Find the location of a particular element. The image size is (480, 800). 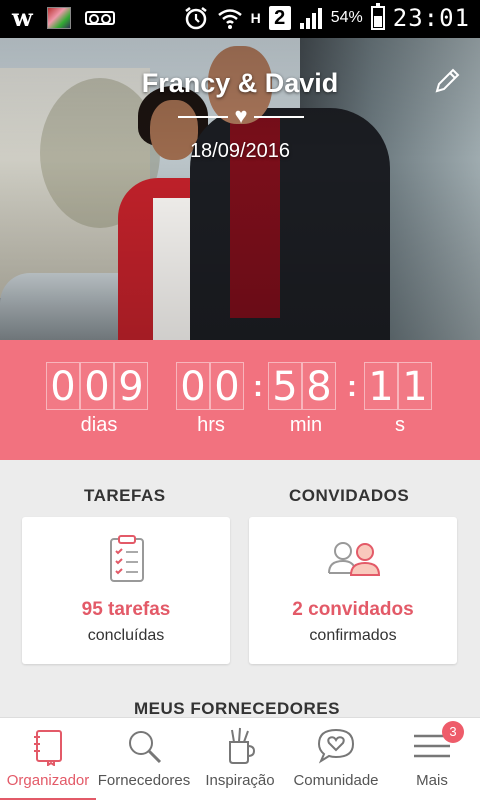

wedding-date: 18/09/2016 is located at coordinates (240, 151).